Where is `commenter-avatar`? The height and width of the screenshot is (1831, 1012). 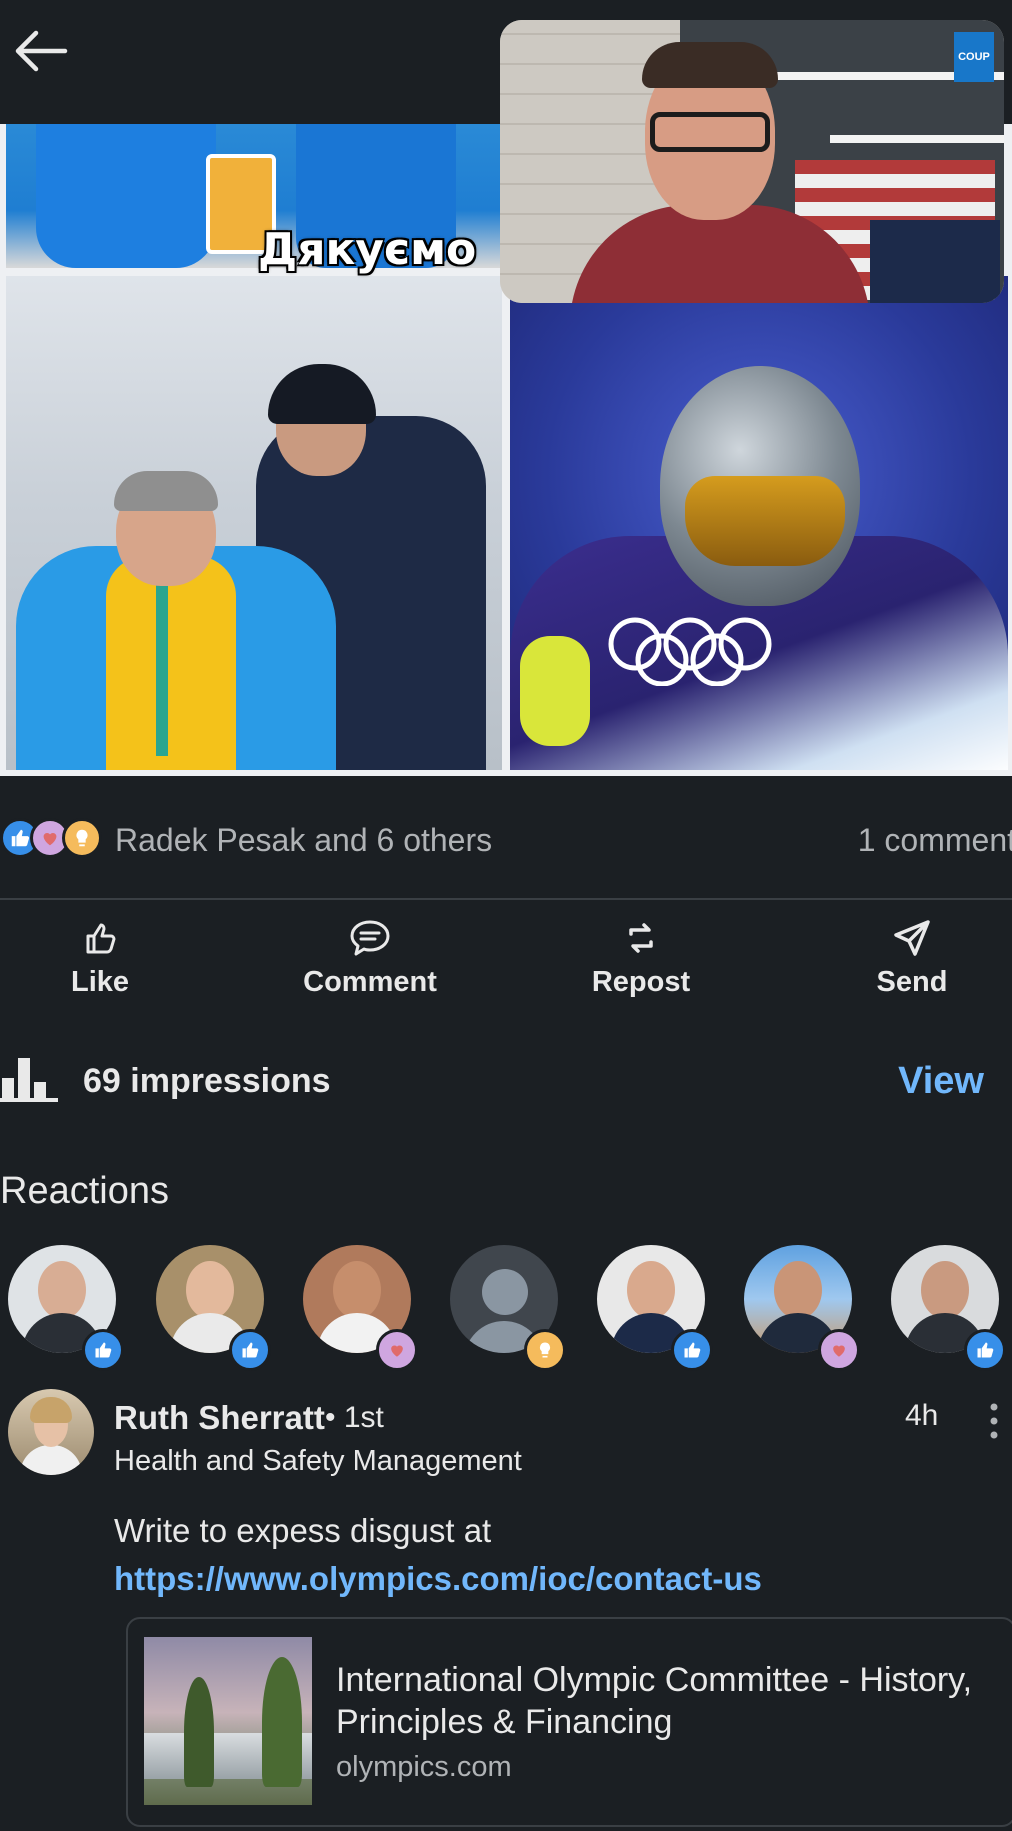
commenter-avatar is located at coordinates (51, 1432).